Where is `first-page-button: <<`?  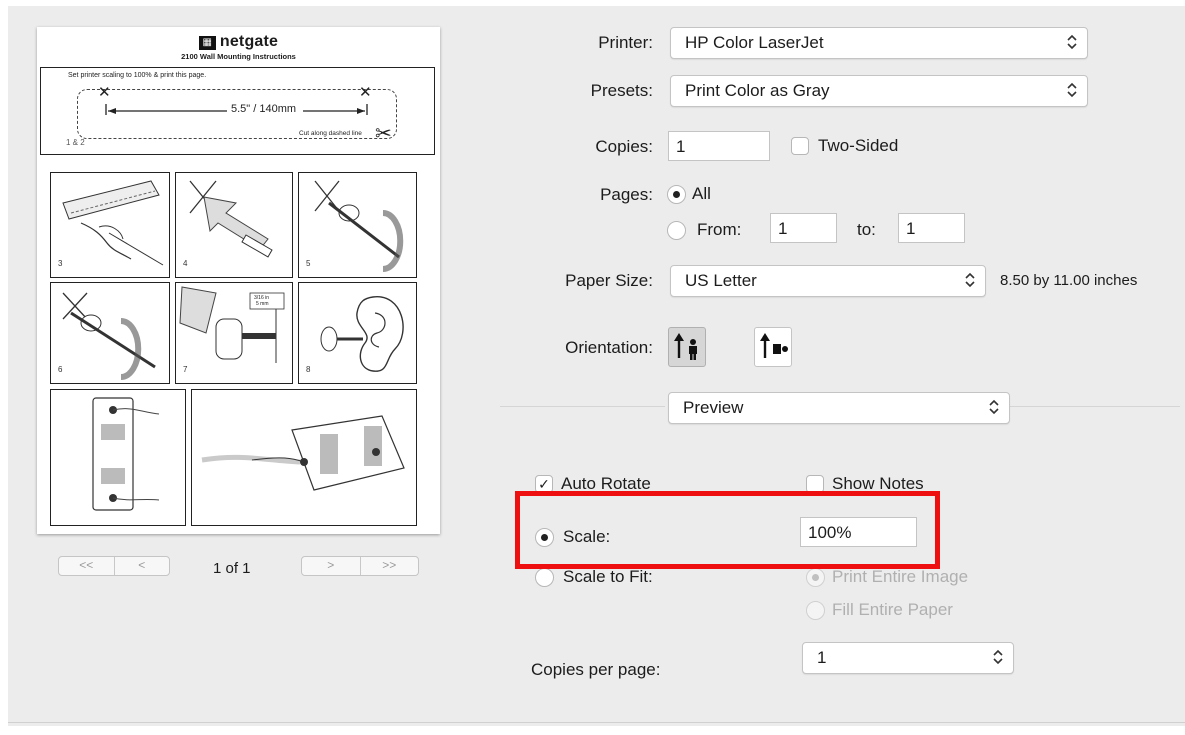
first-page-button: << is located at coordinates (86, 566).